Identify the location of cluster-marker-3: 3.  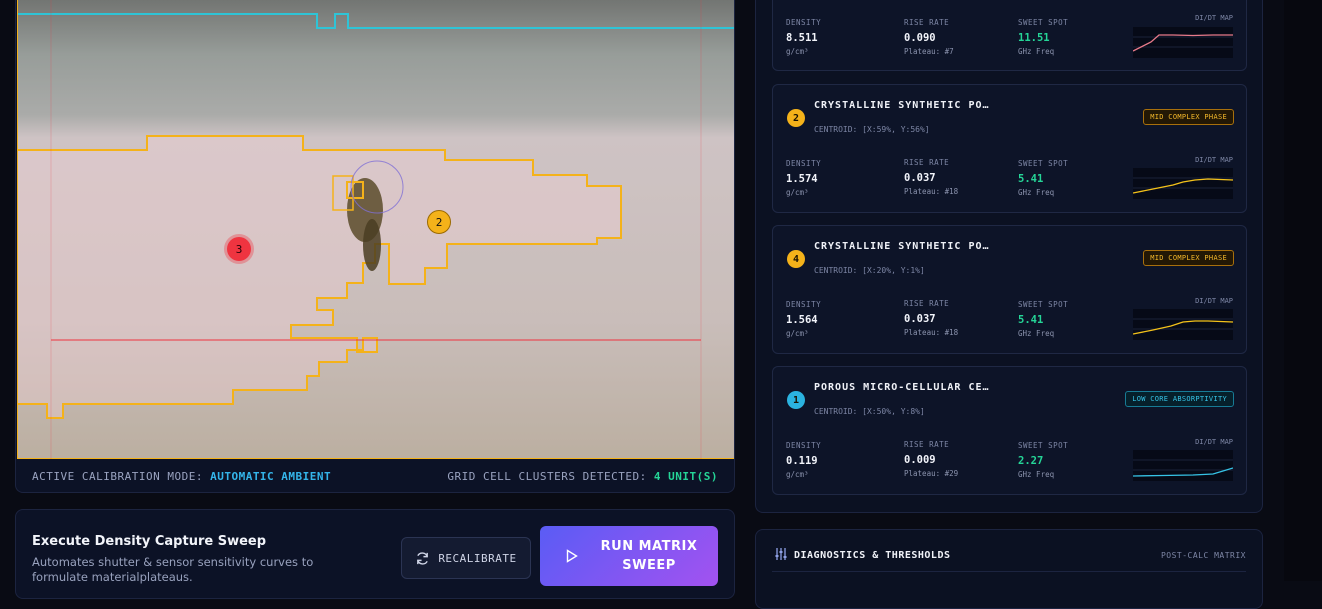
(239, 249).